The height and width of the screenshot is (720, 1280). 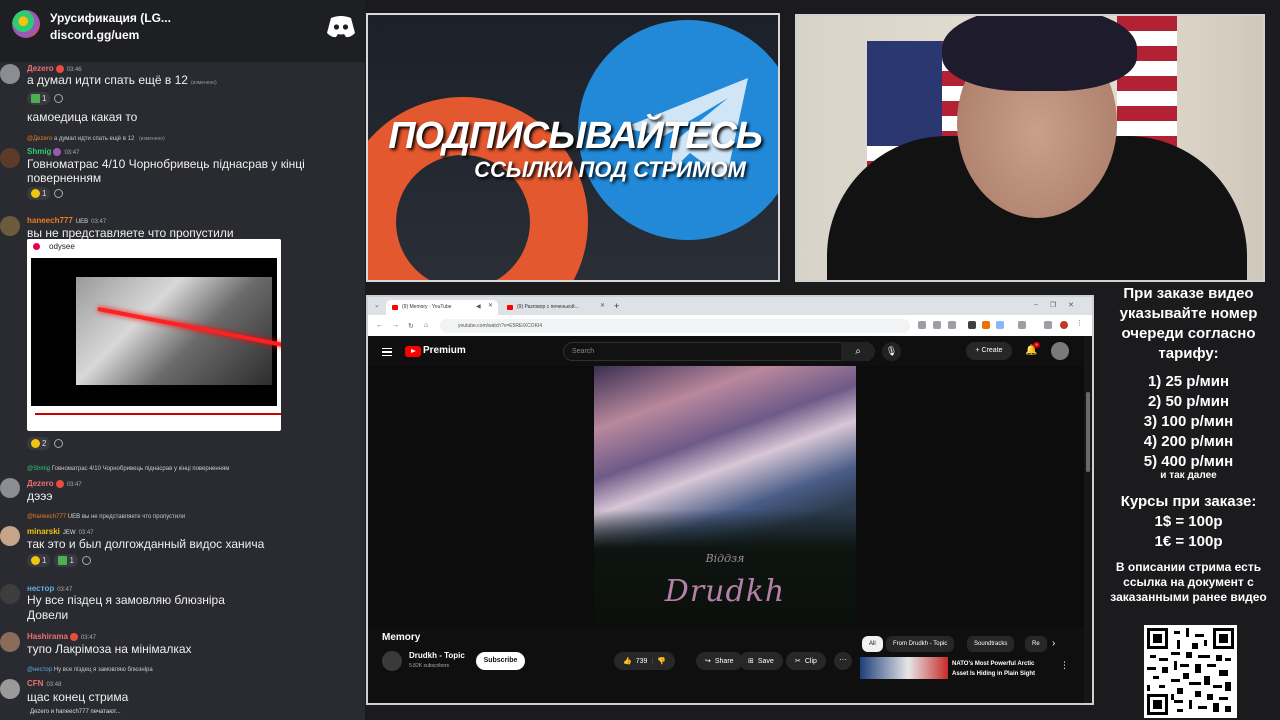 I want to click on youtube-brand: Premium, so click(x=444, y=350).